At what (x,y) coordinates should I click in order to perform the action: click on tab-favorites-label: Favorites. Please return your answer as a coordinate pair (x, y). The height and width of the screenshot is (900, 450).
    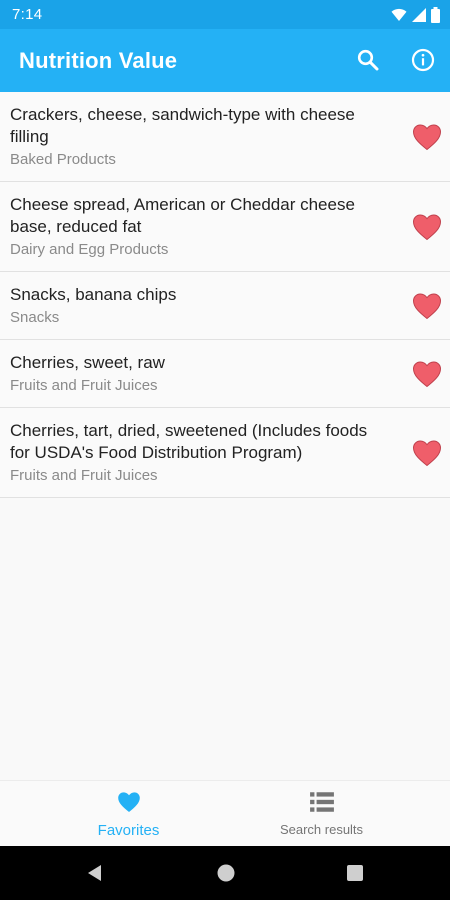
    Looking at the image, I should click on (128, 830).